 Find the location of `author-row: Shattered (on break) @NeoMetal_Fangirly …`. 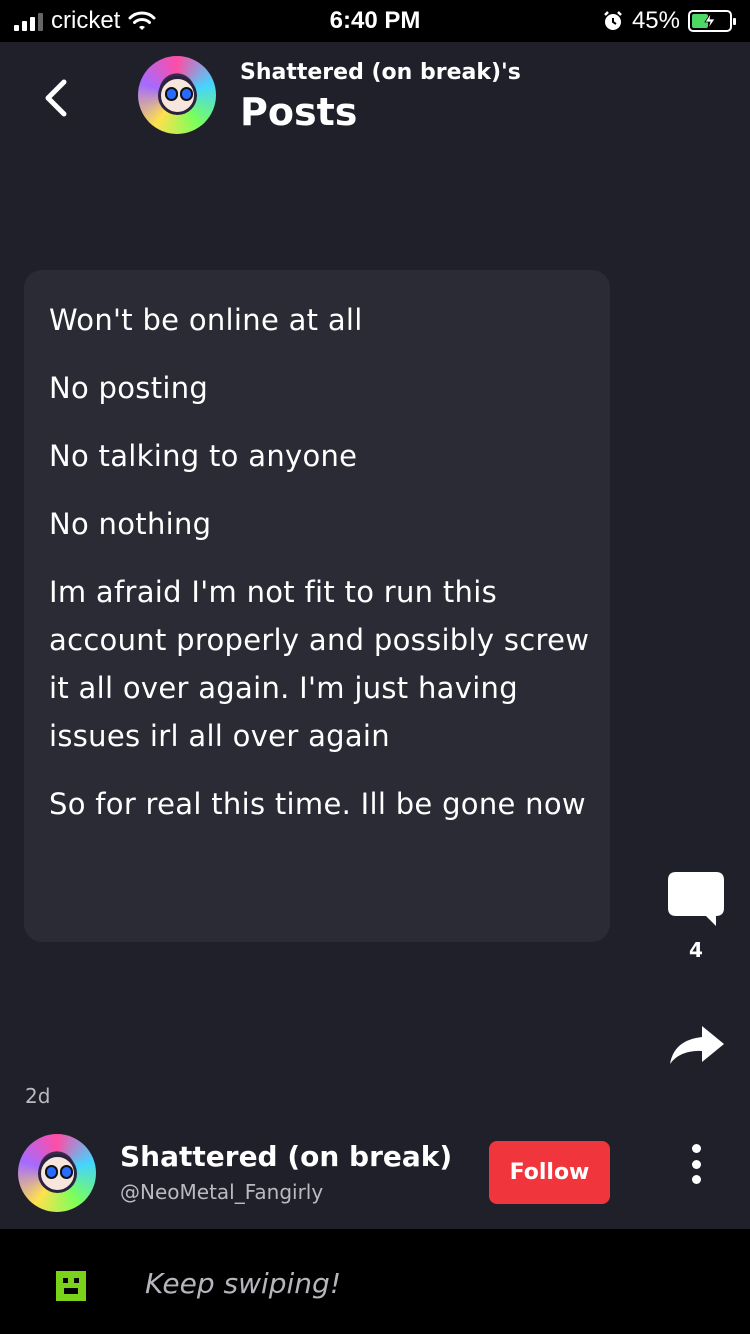

author-row: Shattered (on break) @NeoMetal_Fangirly … is located at coordinates (375, 1175).